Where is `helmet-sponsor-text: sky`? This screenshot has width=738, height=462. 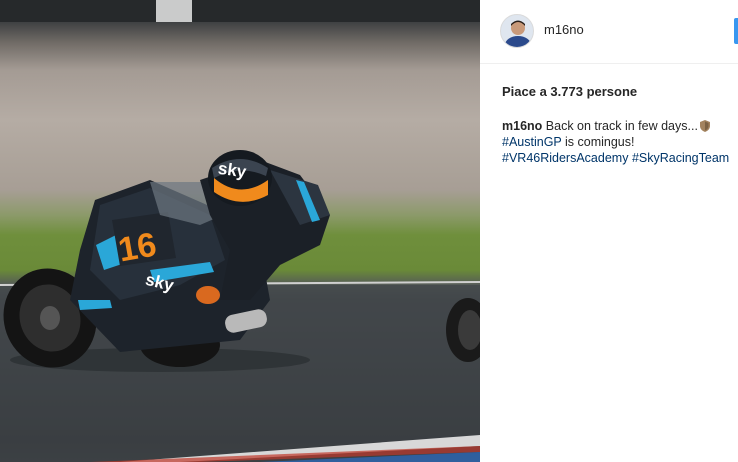 helmet-sponsor-text: sky is located at coordinates (232, 170).